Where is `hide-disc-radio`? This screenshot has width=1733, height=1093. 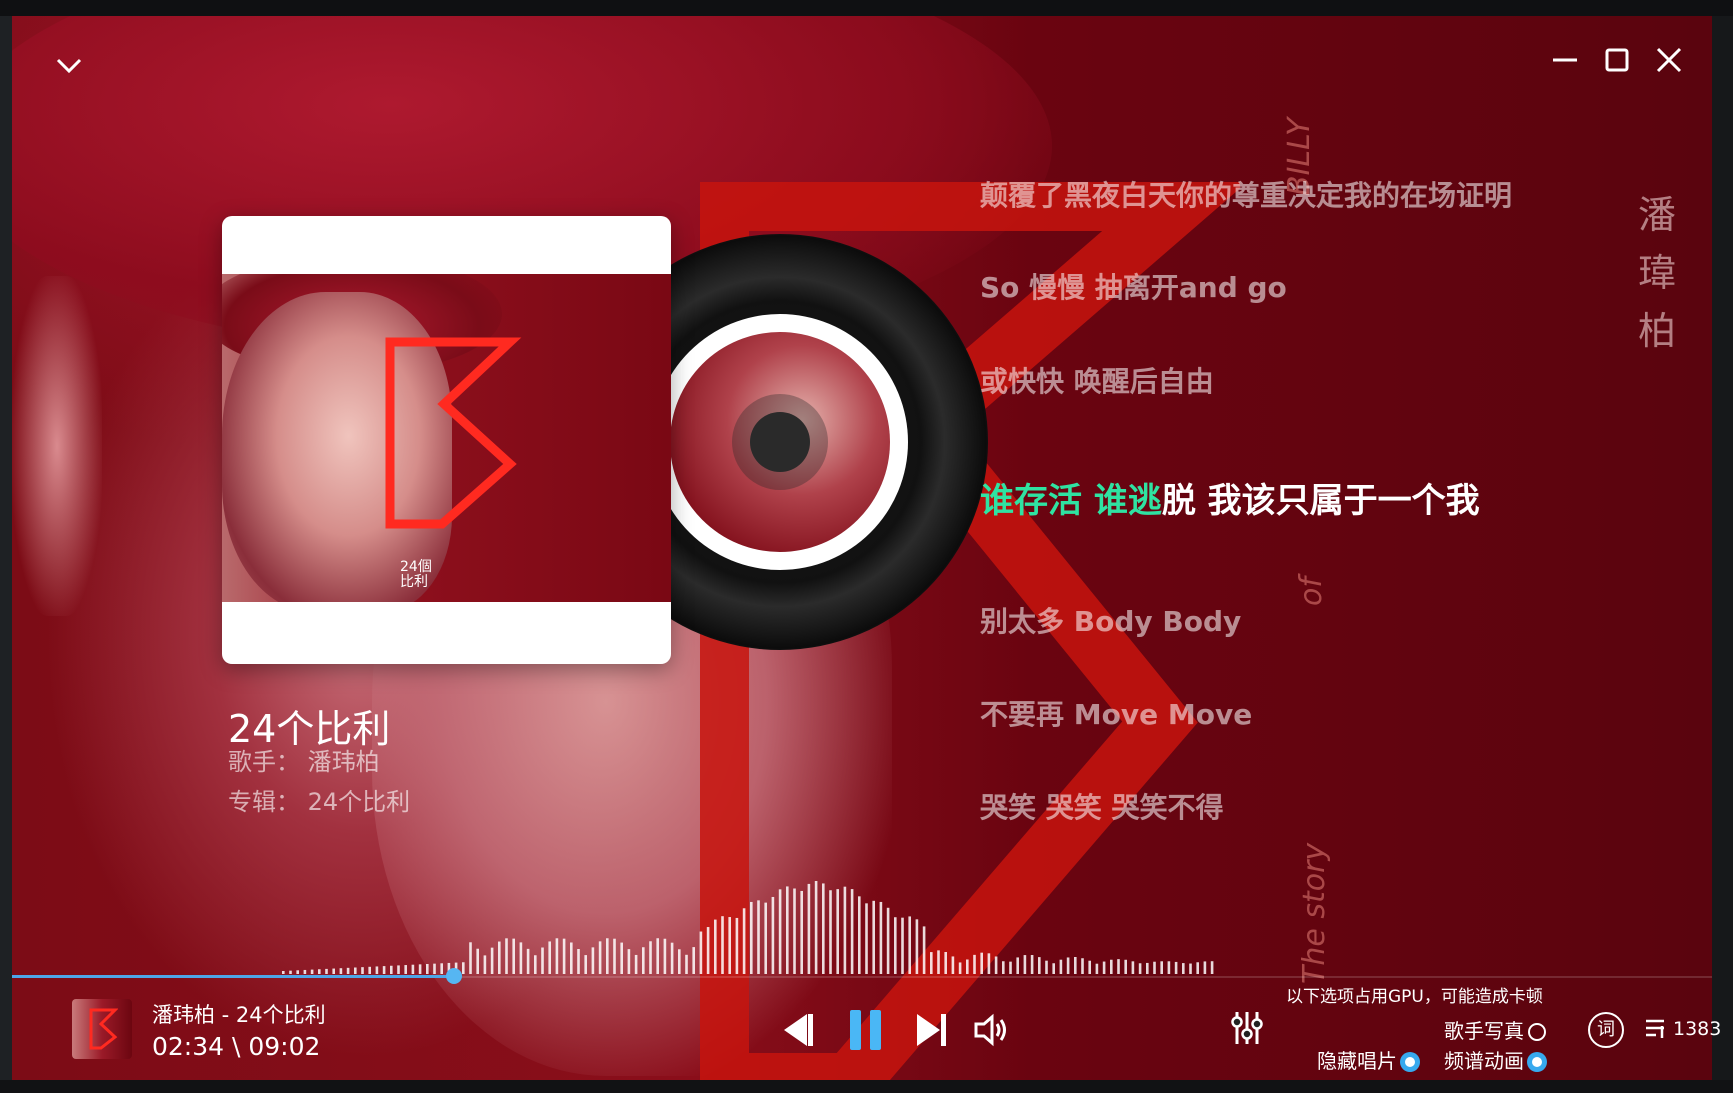
hide-disc-radio is located at coordinates (1410, 1062).